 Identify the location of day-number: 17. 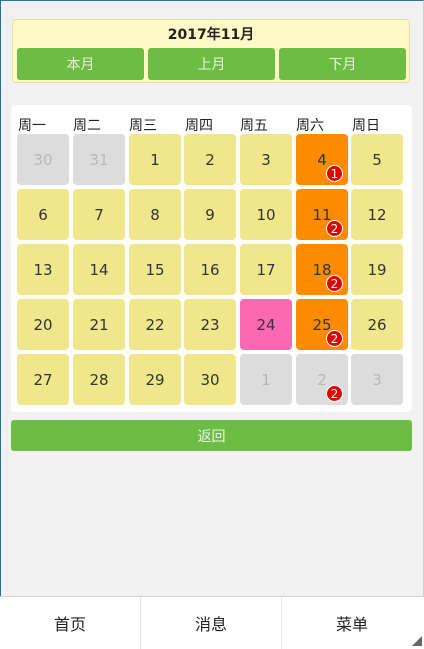
(266, 269).